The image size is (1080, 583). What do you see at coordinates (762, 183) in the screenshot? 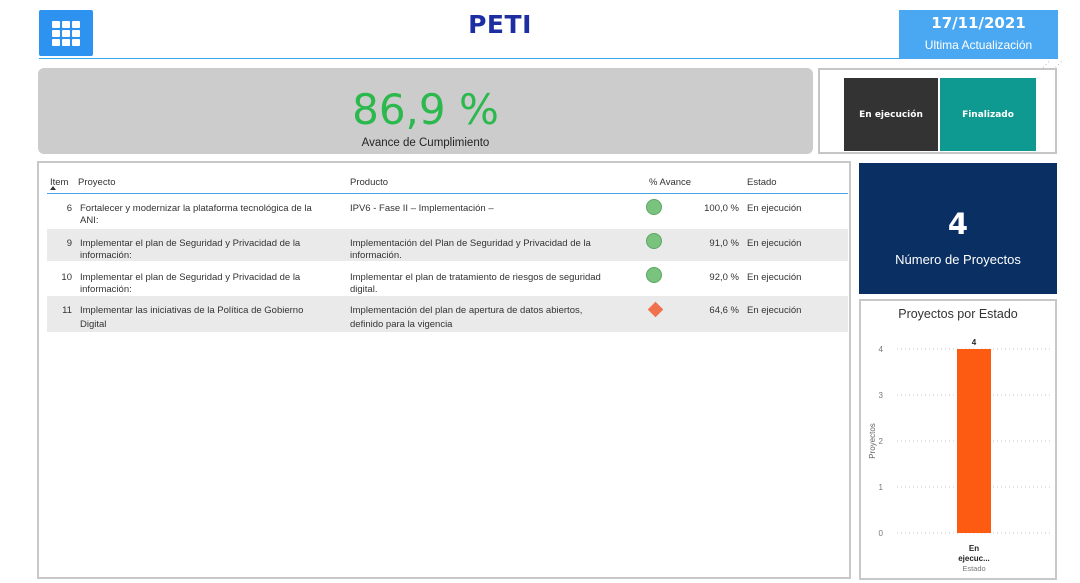
I see `column-header-estado: Estado` at bounding box center [762, 183].